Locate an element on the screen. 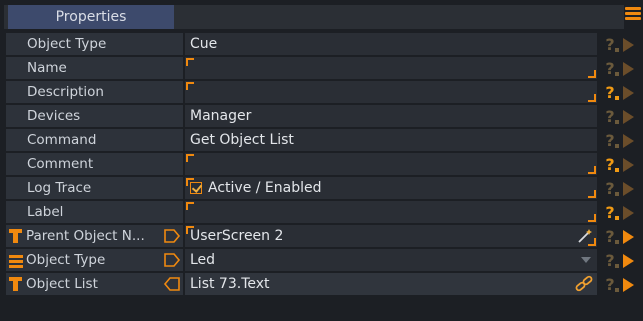  object-type-select: Led is located at coordinates (391, 260).